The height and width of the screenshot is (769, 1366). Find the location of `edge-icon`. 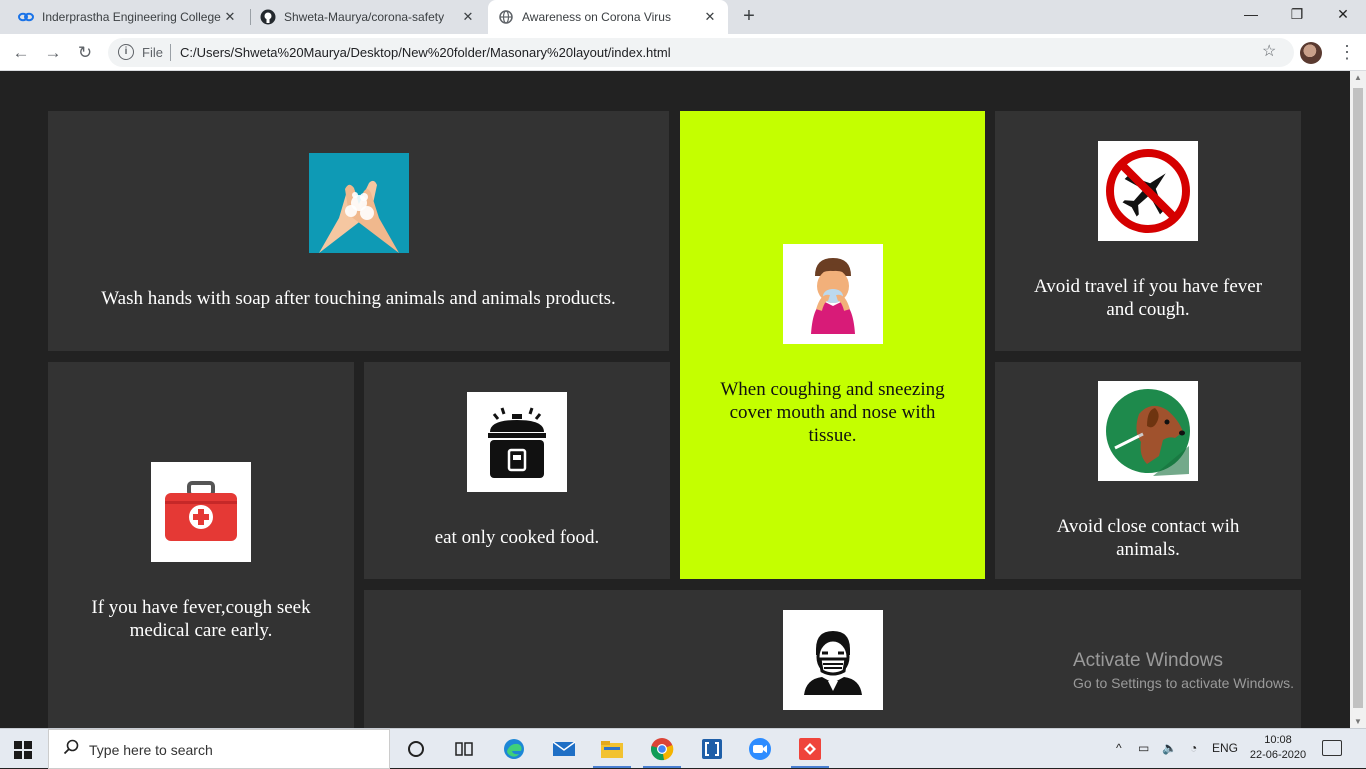

edge-icon is located at coordinates (514, 749).